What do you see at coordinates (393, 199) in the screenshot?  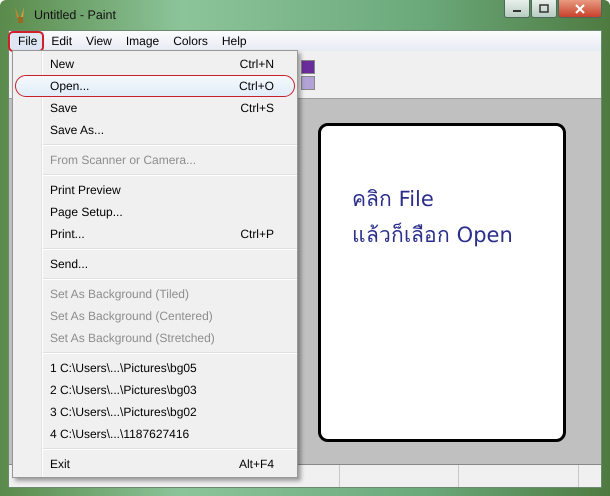 I see `canvas-text: คลิก File` at bounding box center [393, 199].